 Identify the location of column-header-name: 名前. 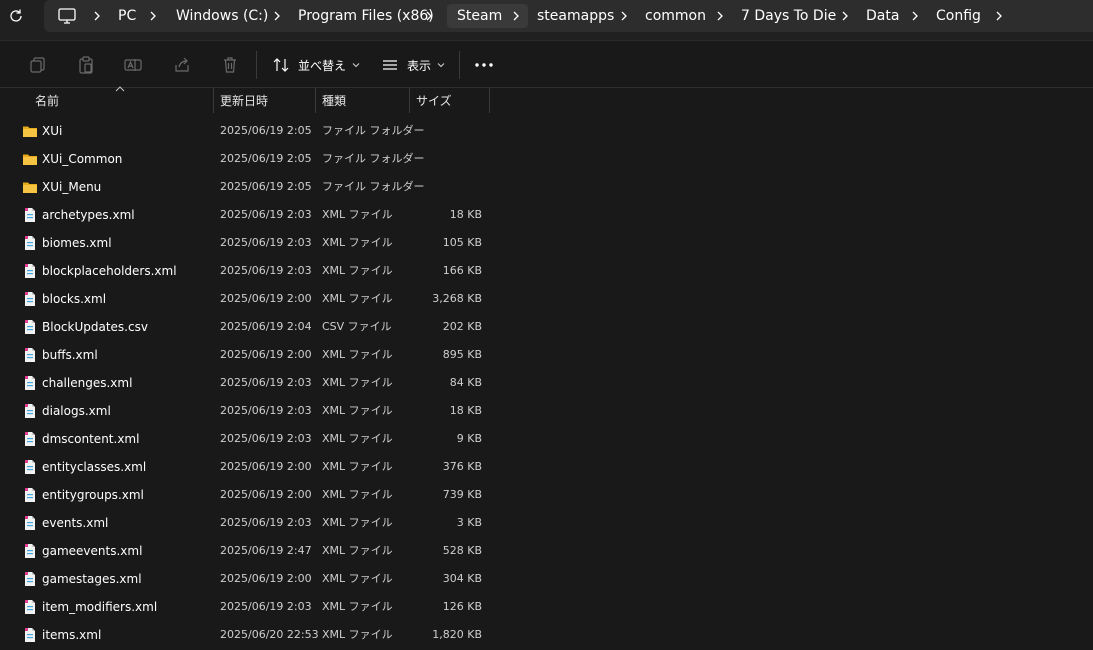
(124, 100).